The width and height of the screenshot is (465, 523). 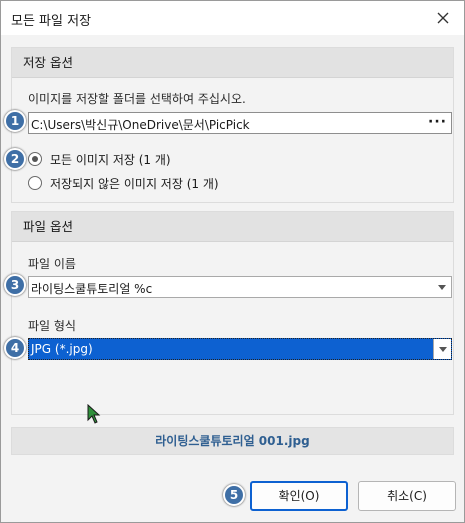 I want to click on file-format-label: 파일 형식, so click(x=52, y=326).